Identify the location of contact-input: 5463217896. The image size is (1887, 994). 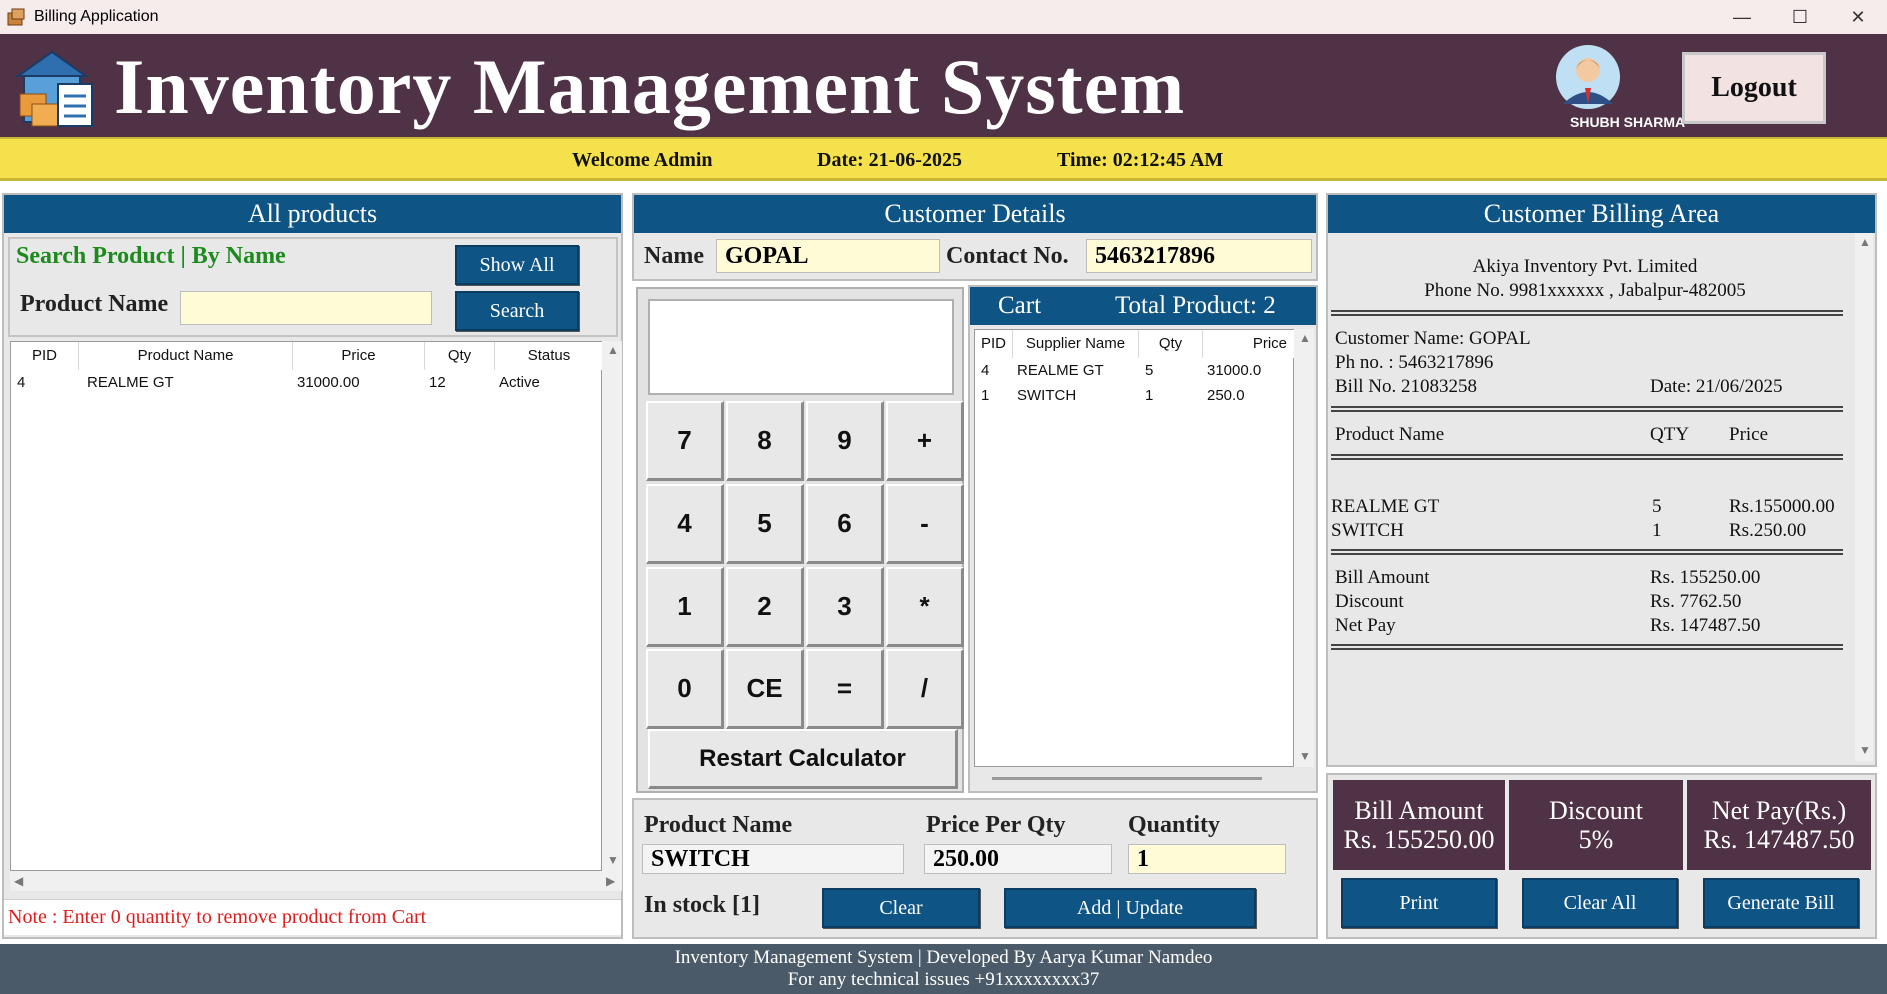
(1199, 256).